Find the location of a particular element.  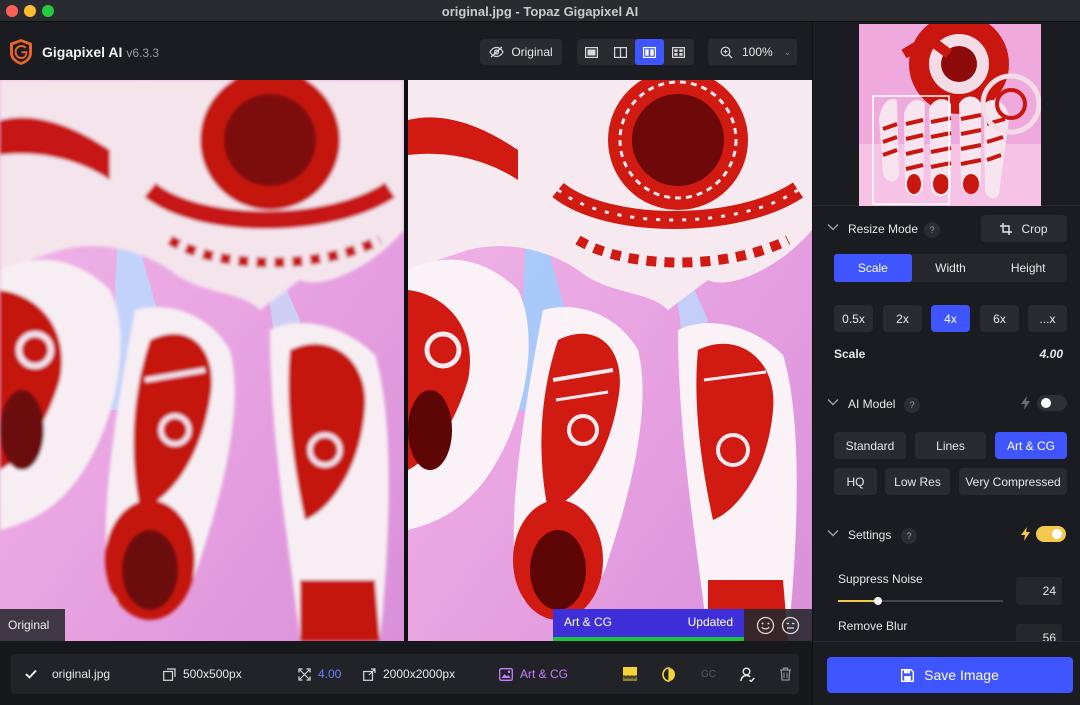

side-by-side-view-button is located at coordinates (649, 52).